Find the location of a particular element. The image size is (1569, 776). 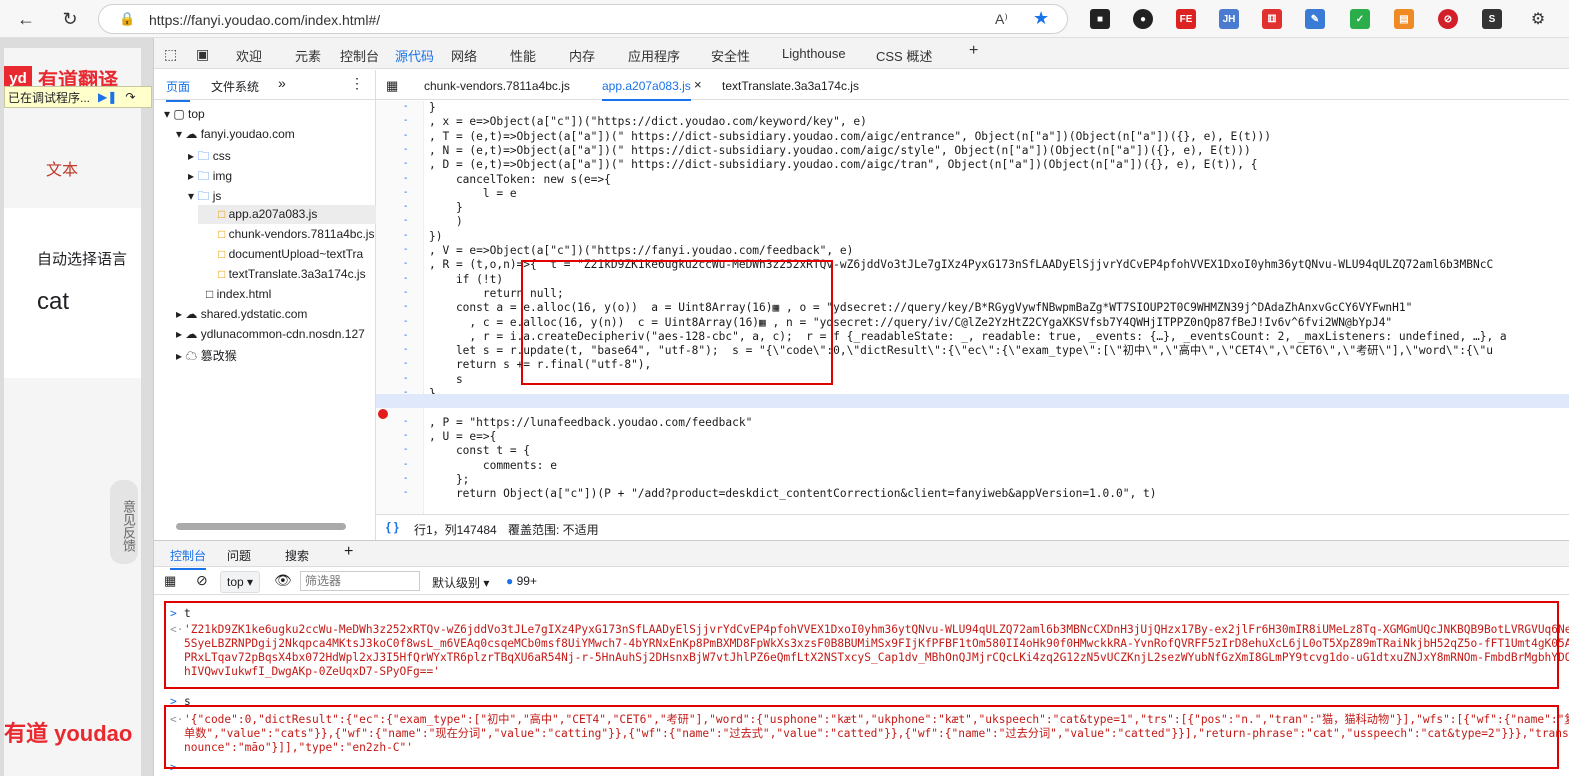

tree-item-top: ▾ ▢ top is located at coordinates (184, 114).